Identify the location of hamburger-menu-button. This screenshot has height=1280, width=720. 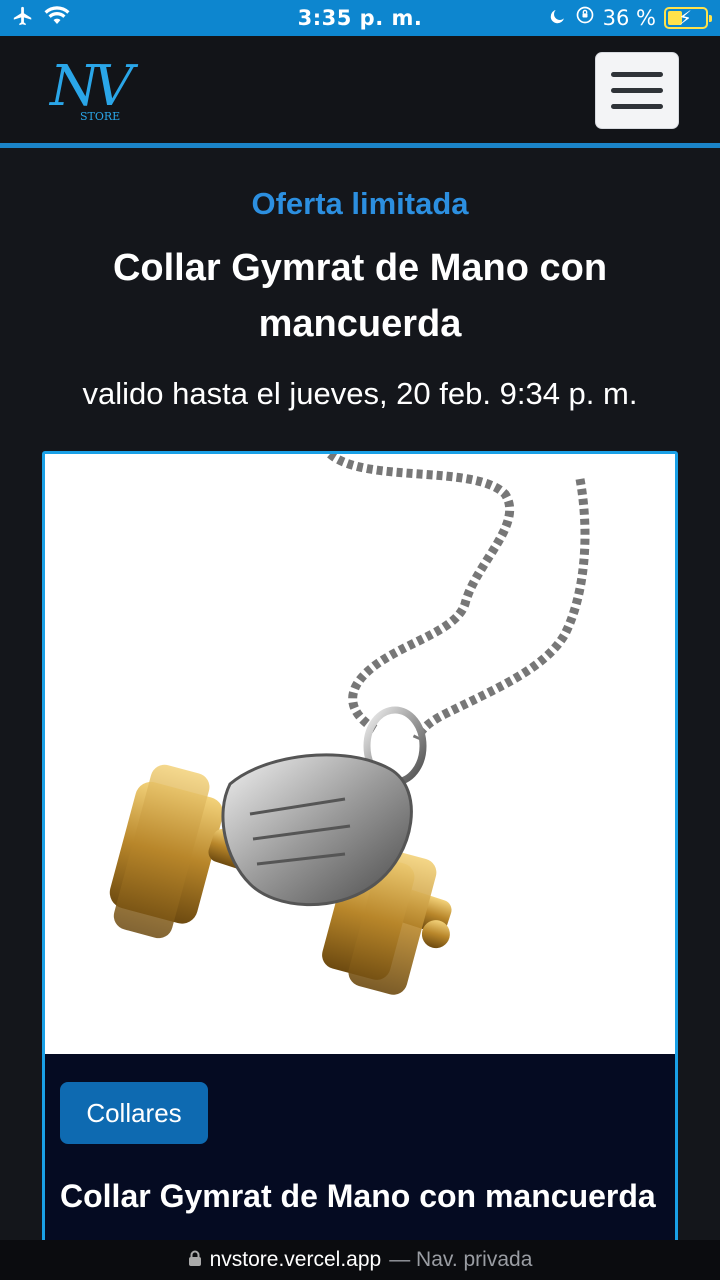
(637, 90).